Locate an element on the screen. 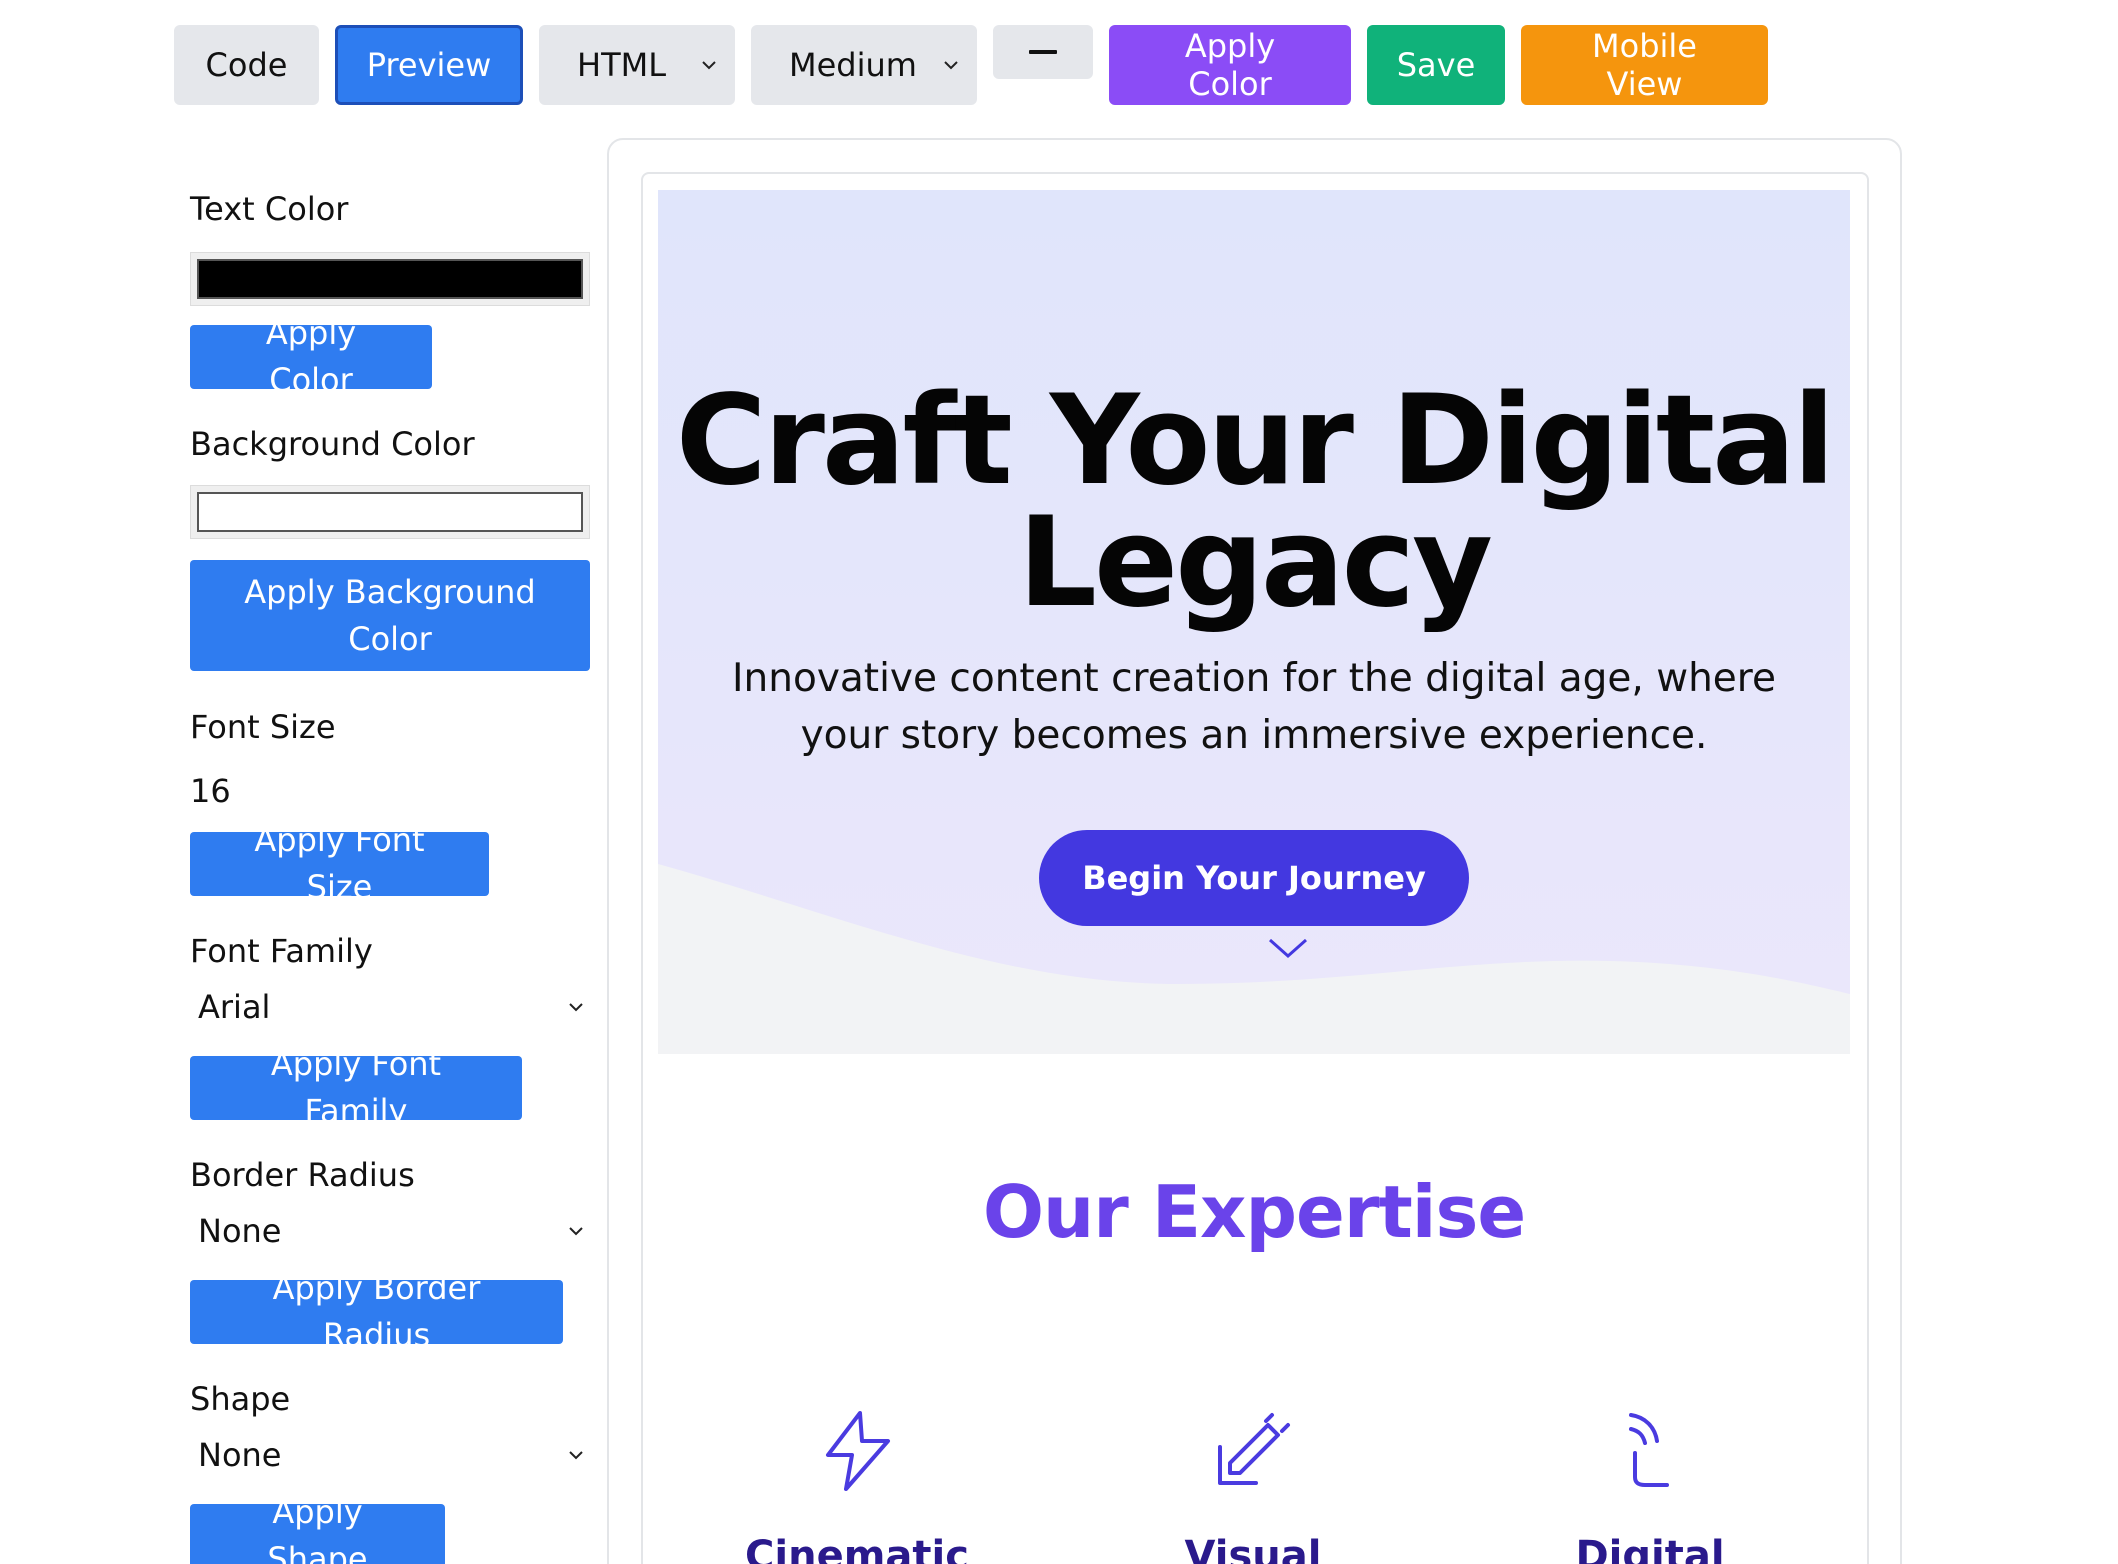  font-family-value: Arial is located at coordinates (234, 1007).